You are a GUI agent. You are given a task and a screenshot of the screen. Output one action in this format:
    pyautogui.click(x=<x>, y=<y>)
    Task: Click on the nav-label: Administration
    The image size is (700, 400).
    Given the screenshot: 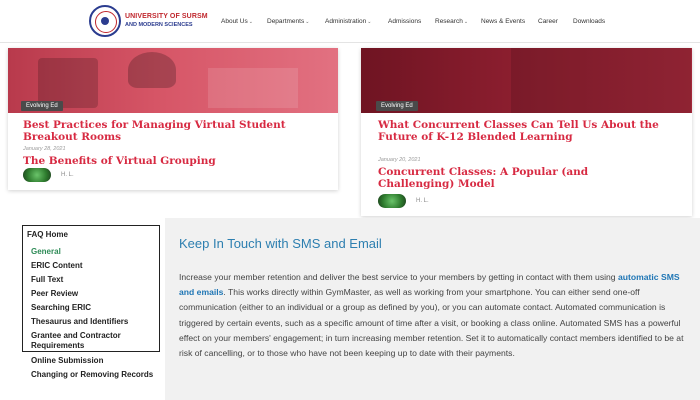 What is the action you would take?
    pyautogui.click(x=346, y=21)
    